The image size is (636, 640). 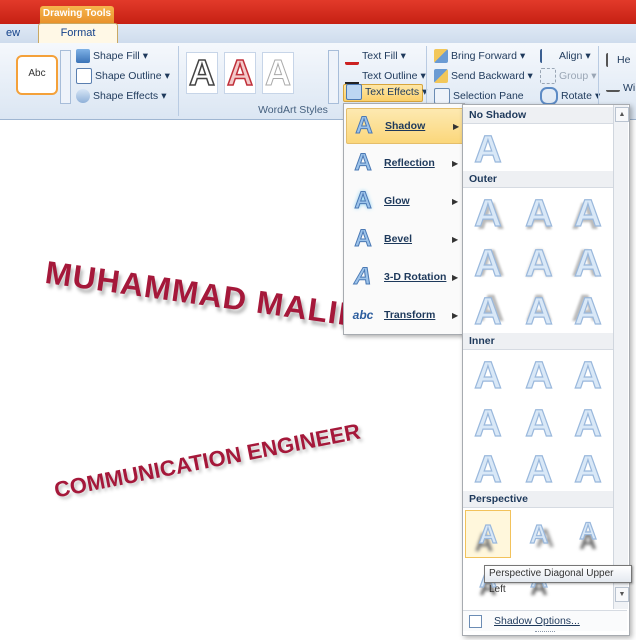 I want to click on shadow-effect-icon: A, so click(x=364, y=125).